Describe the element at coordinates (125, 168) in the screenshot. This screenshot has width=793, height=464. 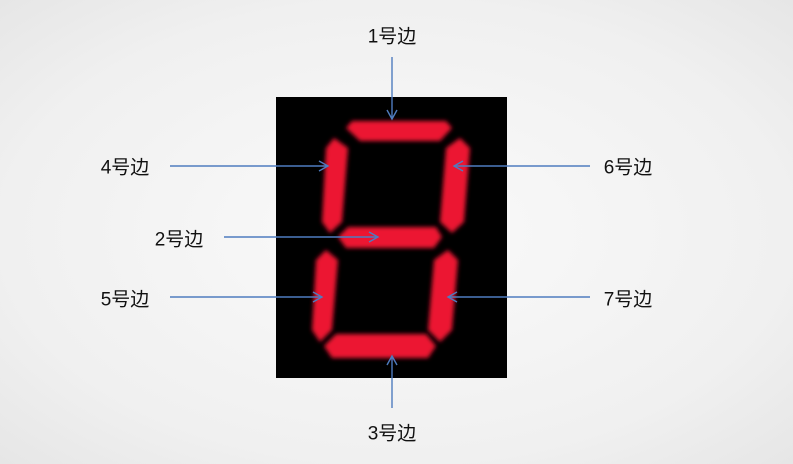
I see `label-segment-4: 4号边` at that location.